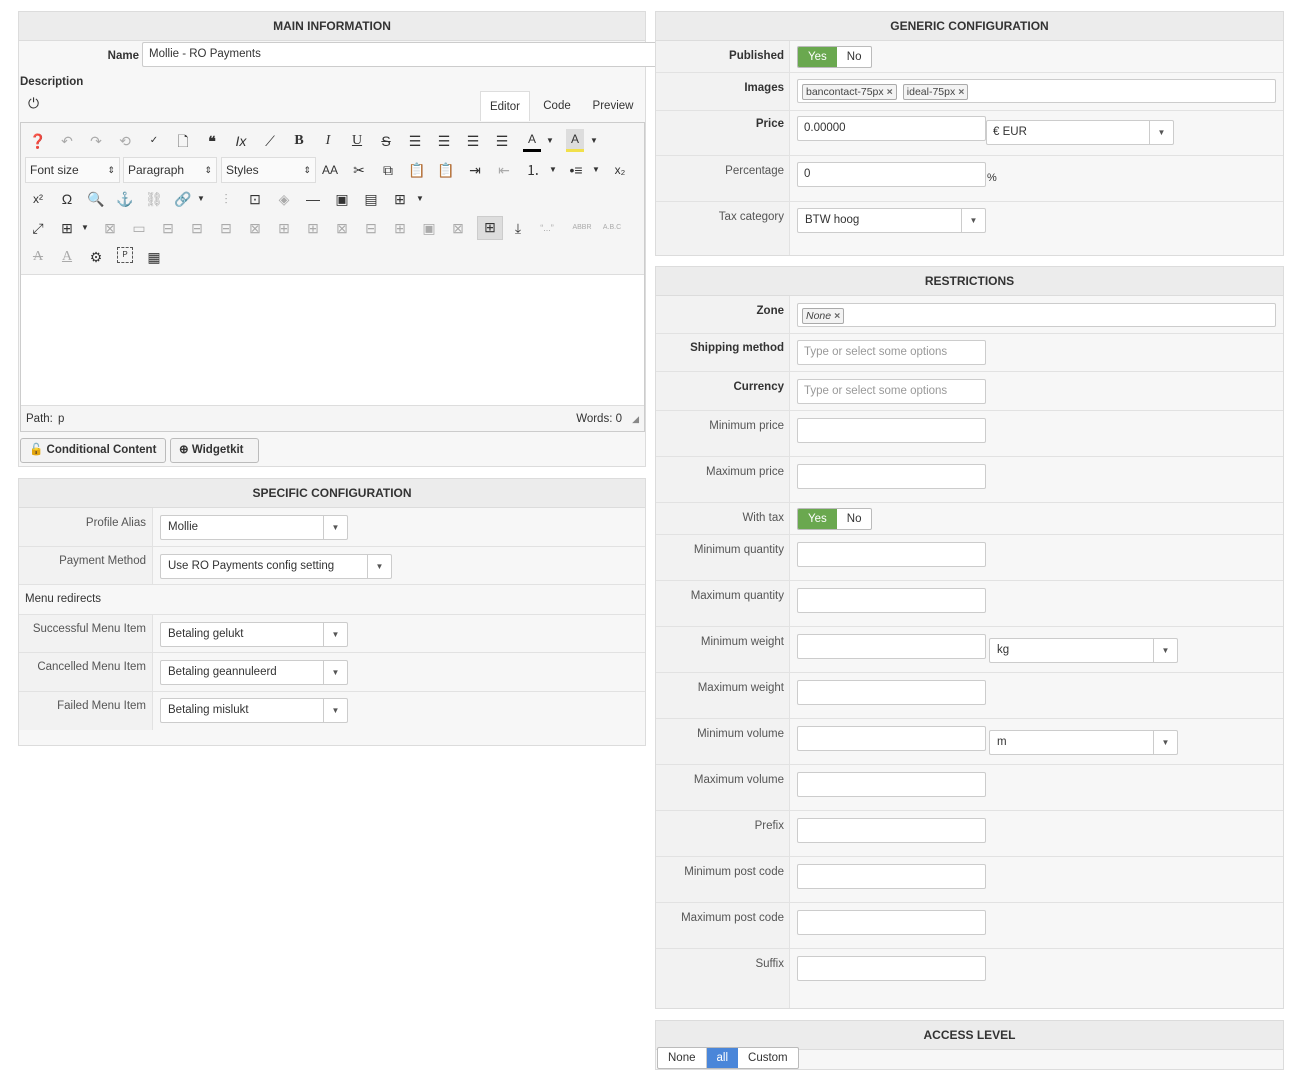 This screenshot has width=1294, height=1080. What do you see at coordinates (96, 257) in the screenshot?
I see `gear-icon: ⚙` at bounding box center [96, 257].